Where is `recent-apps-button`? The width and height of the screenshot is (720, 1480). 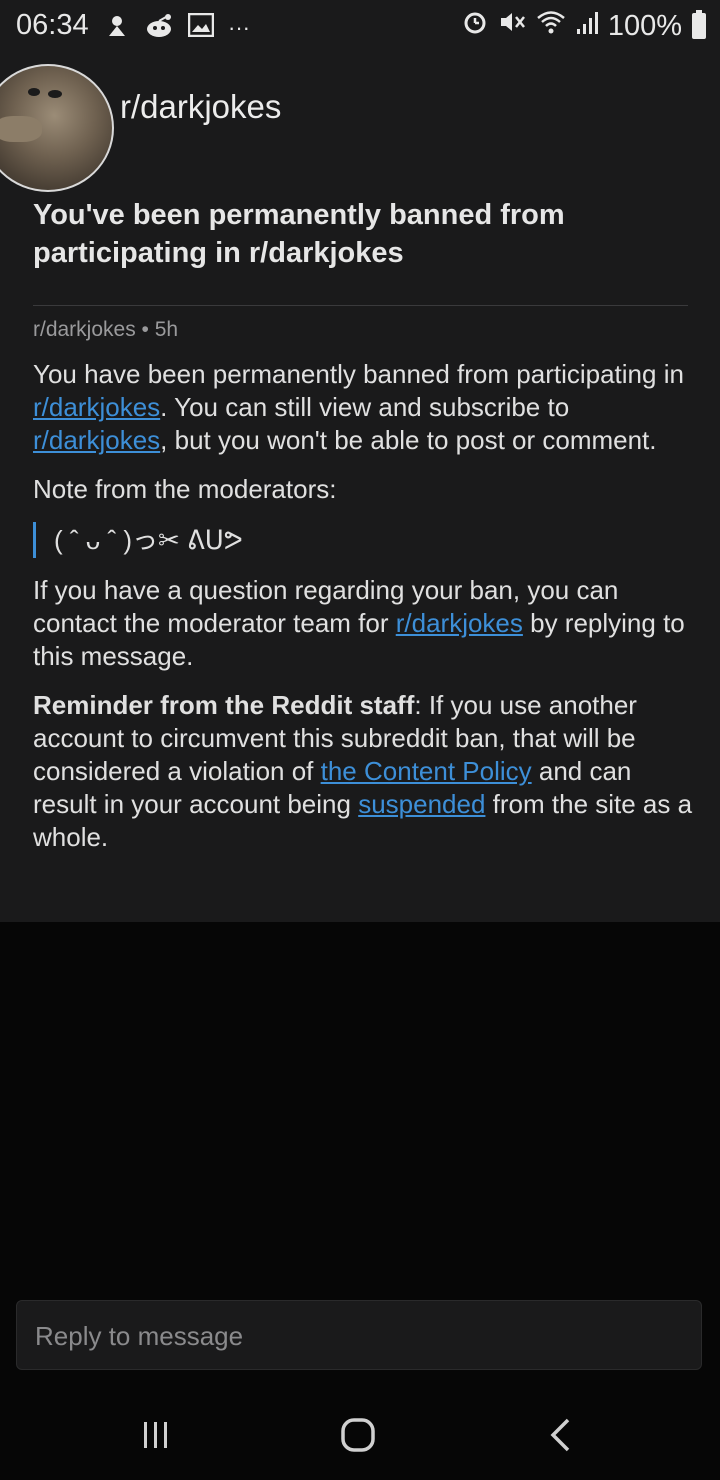 recent-apps-button is located at coordinates (156, 1435).